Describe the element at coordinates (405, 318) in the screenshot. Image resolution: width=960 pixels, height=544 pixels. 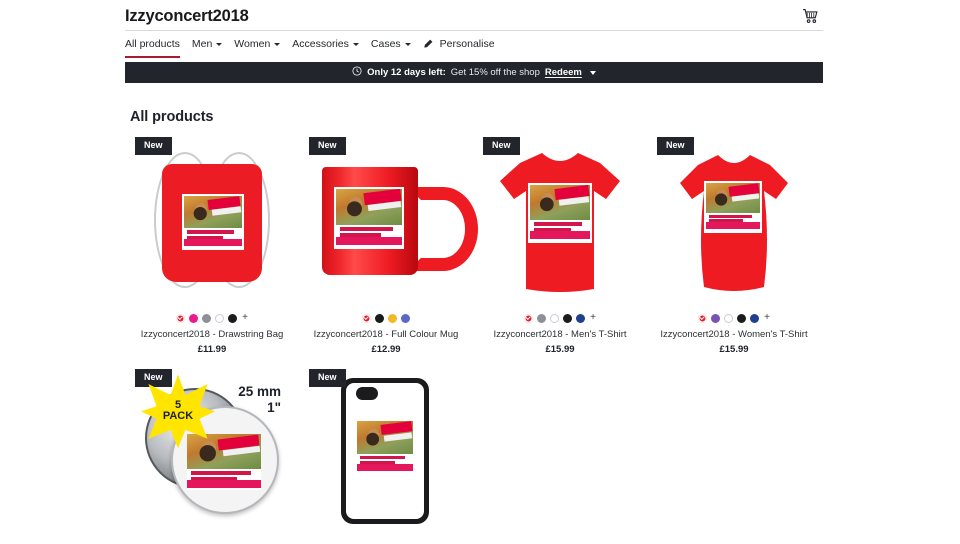
I see `swatch-blue` at that location.